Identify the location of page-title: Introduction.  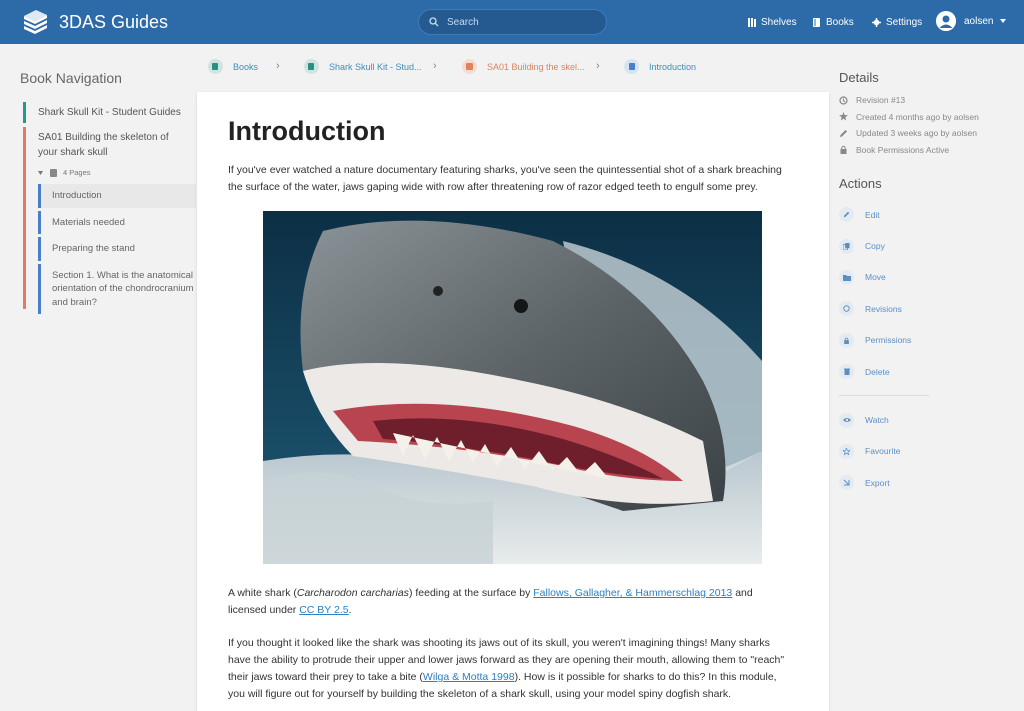
(307, 131).